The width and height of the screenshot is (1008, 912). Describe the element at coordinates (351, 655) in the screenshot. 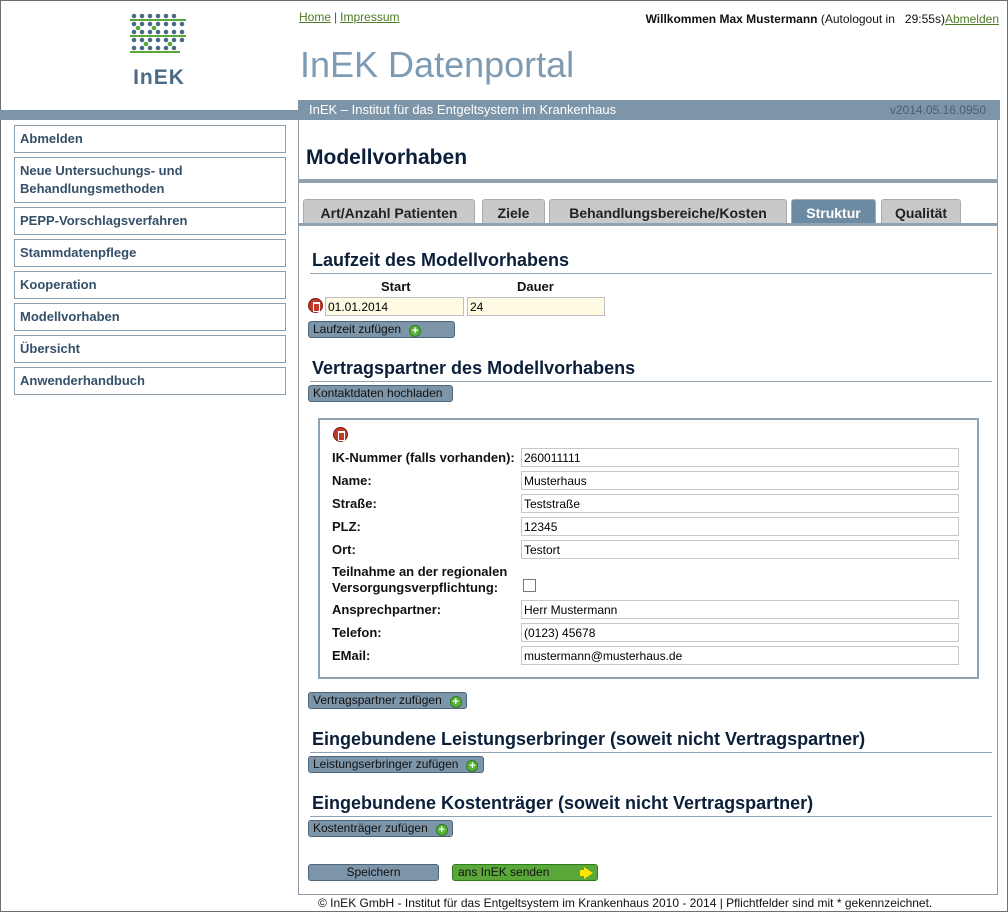

I see `email-label: EMail:` at that location.